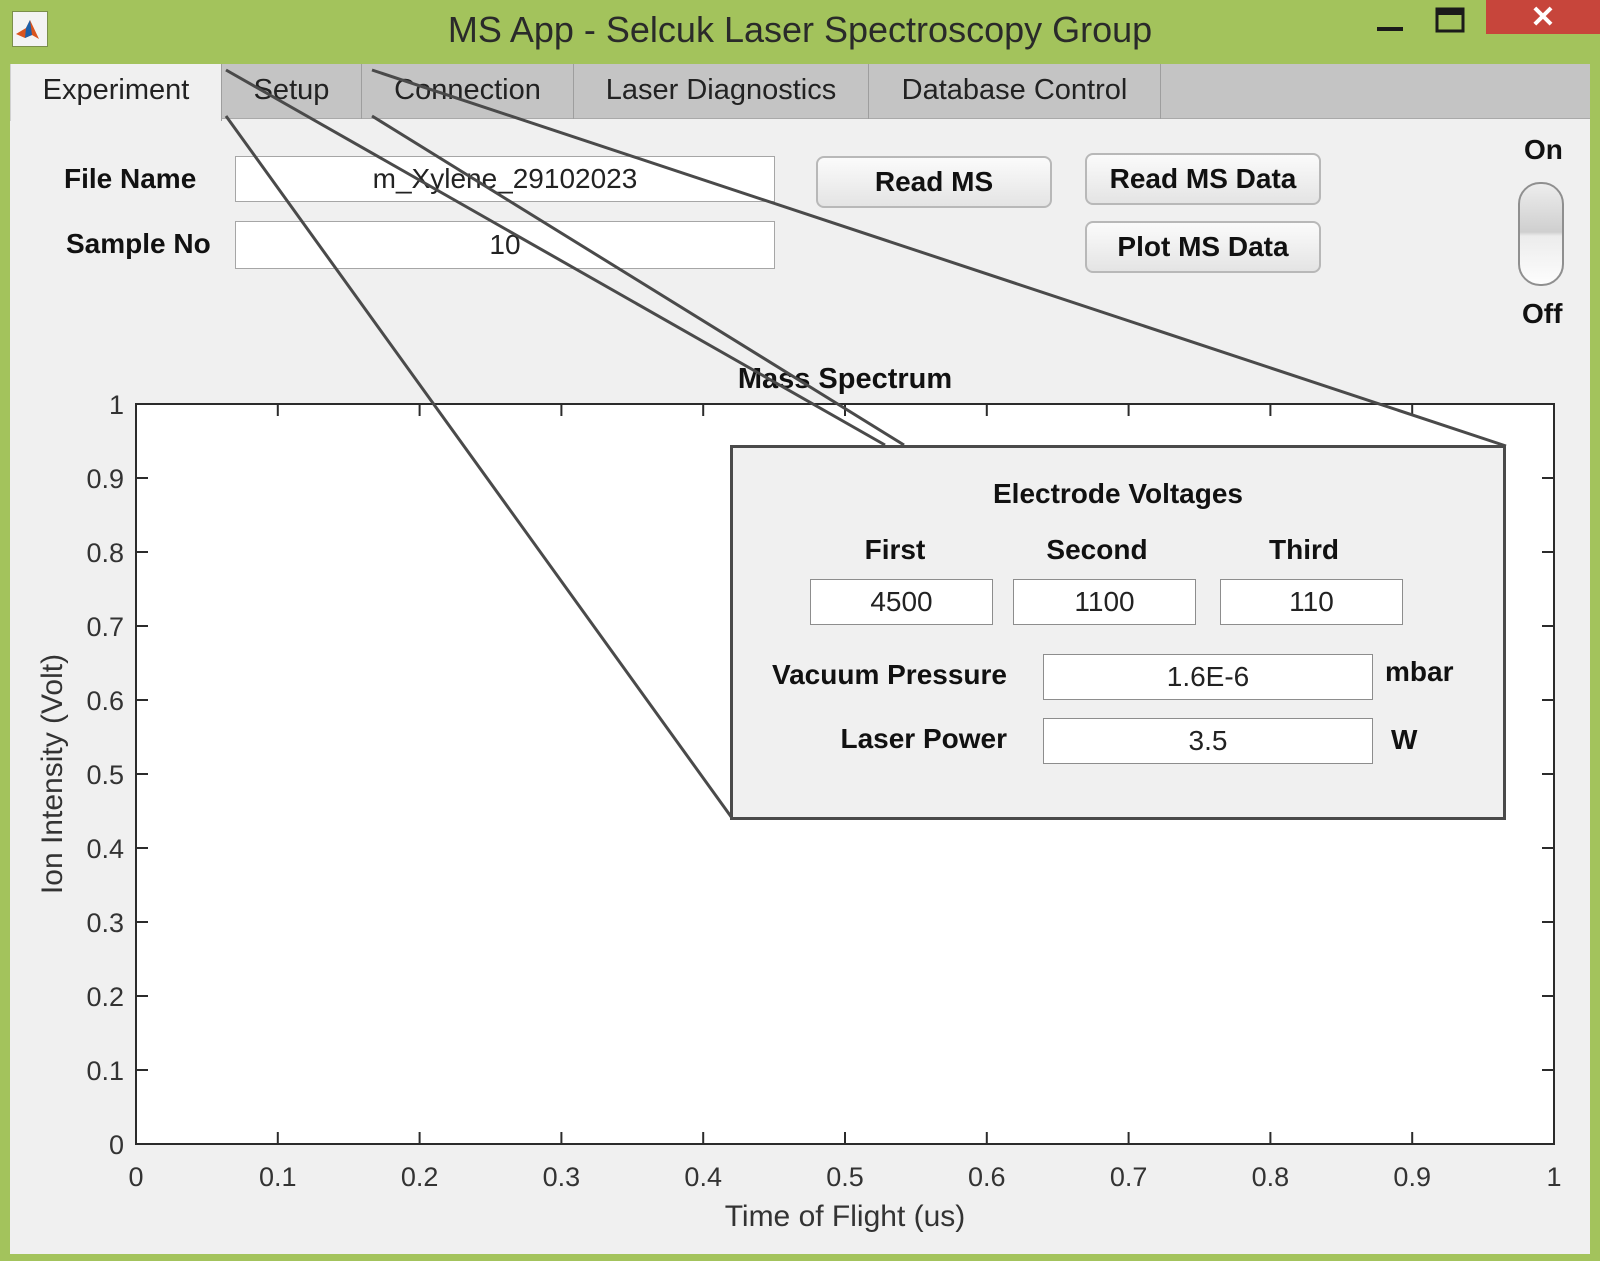  What do you see at coordinates (889, 674) in the screenshot?
I see `vacuum-pressure-label: Vacuum Pressure` at bounding box center [889, 674].